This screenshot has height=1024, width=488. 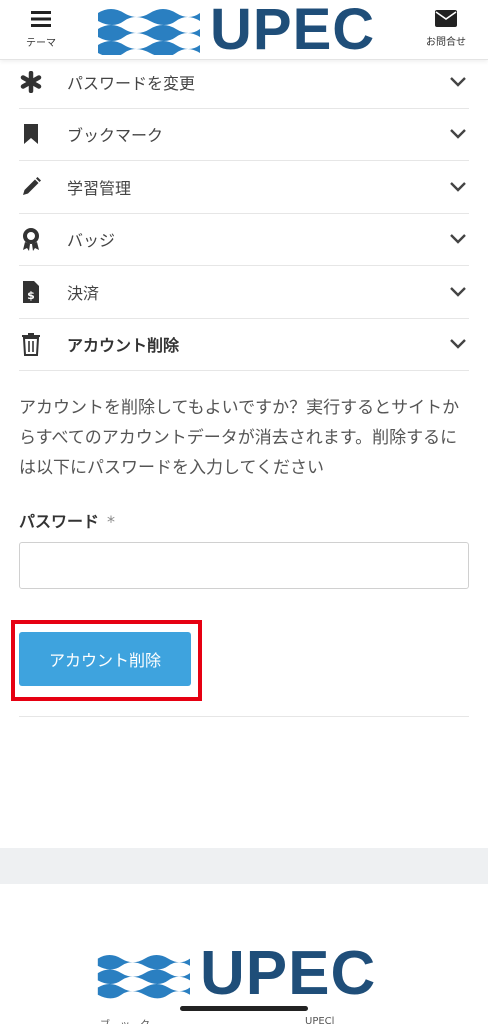 I want to click on award-badge-icon, so click(x=31, y=239).